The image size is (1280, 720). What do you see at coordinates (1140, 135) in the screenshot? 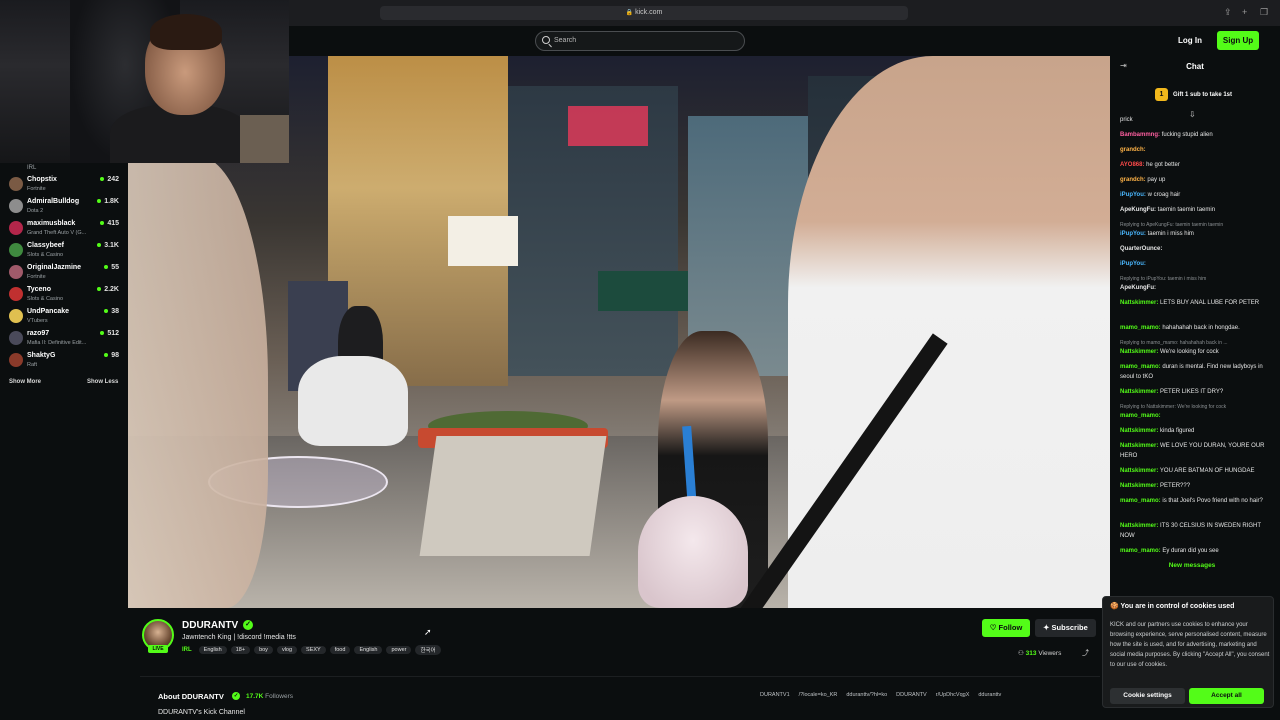
I see `chat-username: Bambammng:` at bounding box center [1140, 135].